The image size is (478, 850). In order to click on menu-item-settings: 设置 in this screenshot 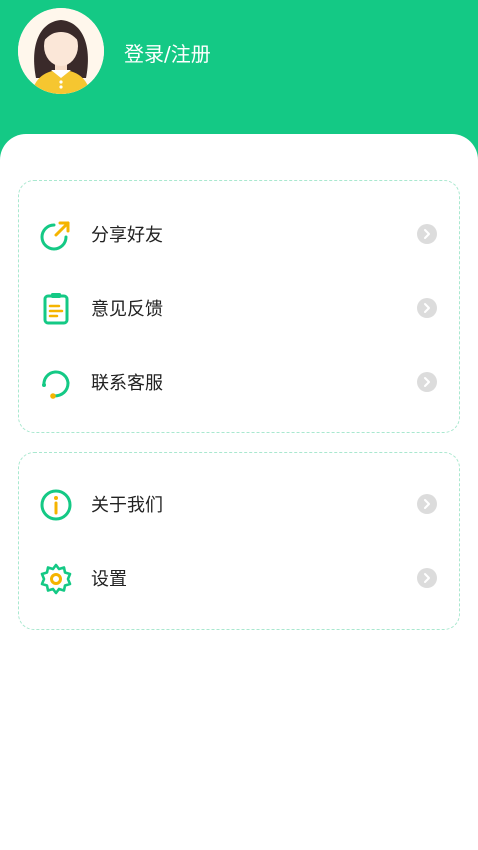, I will do `click(239, 580)`.